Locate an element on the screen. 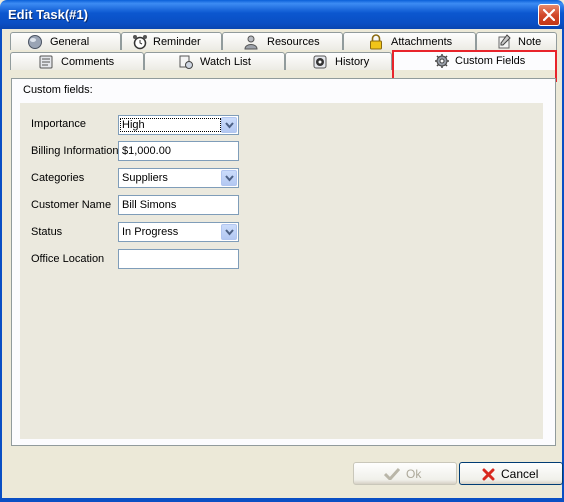 The width and height of the screenshot is (564, 502). tab-label: Reminder is located at coordinates (177, 42).